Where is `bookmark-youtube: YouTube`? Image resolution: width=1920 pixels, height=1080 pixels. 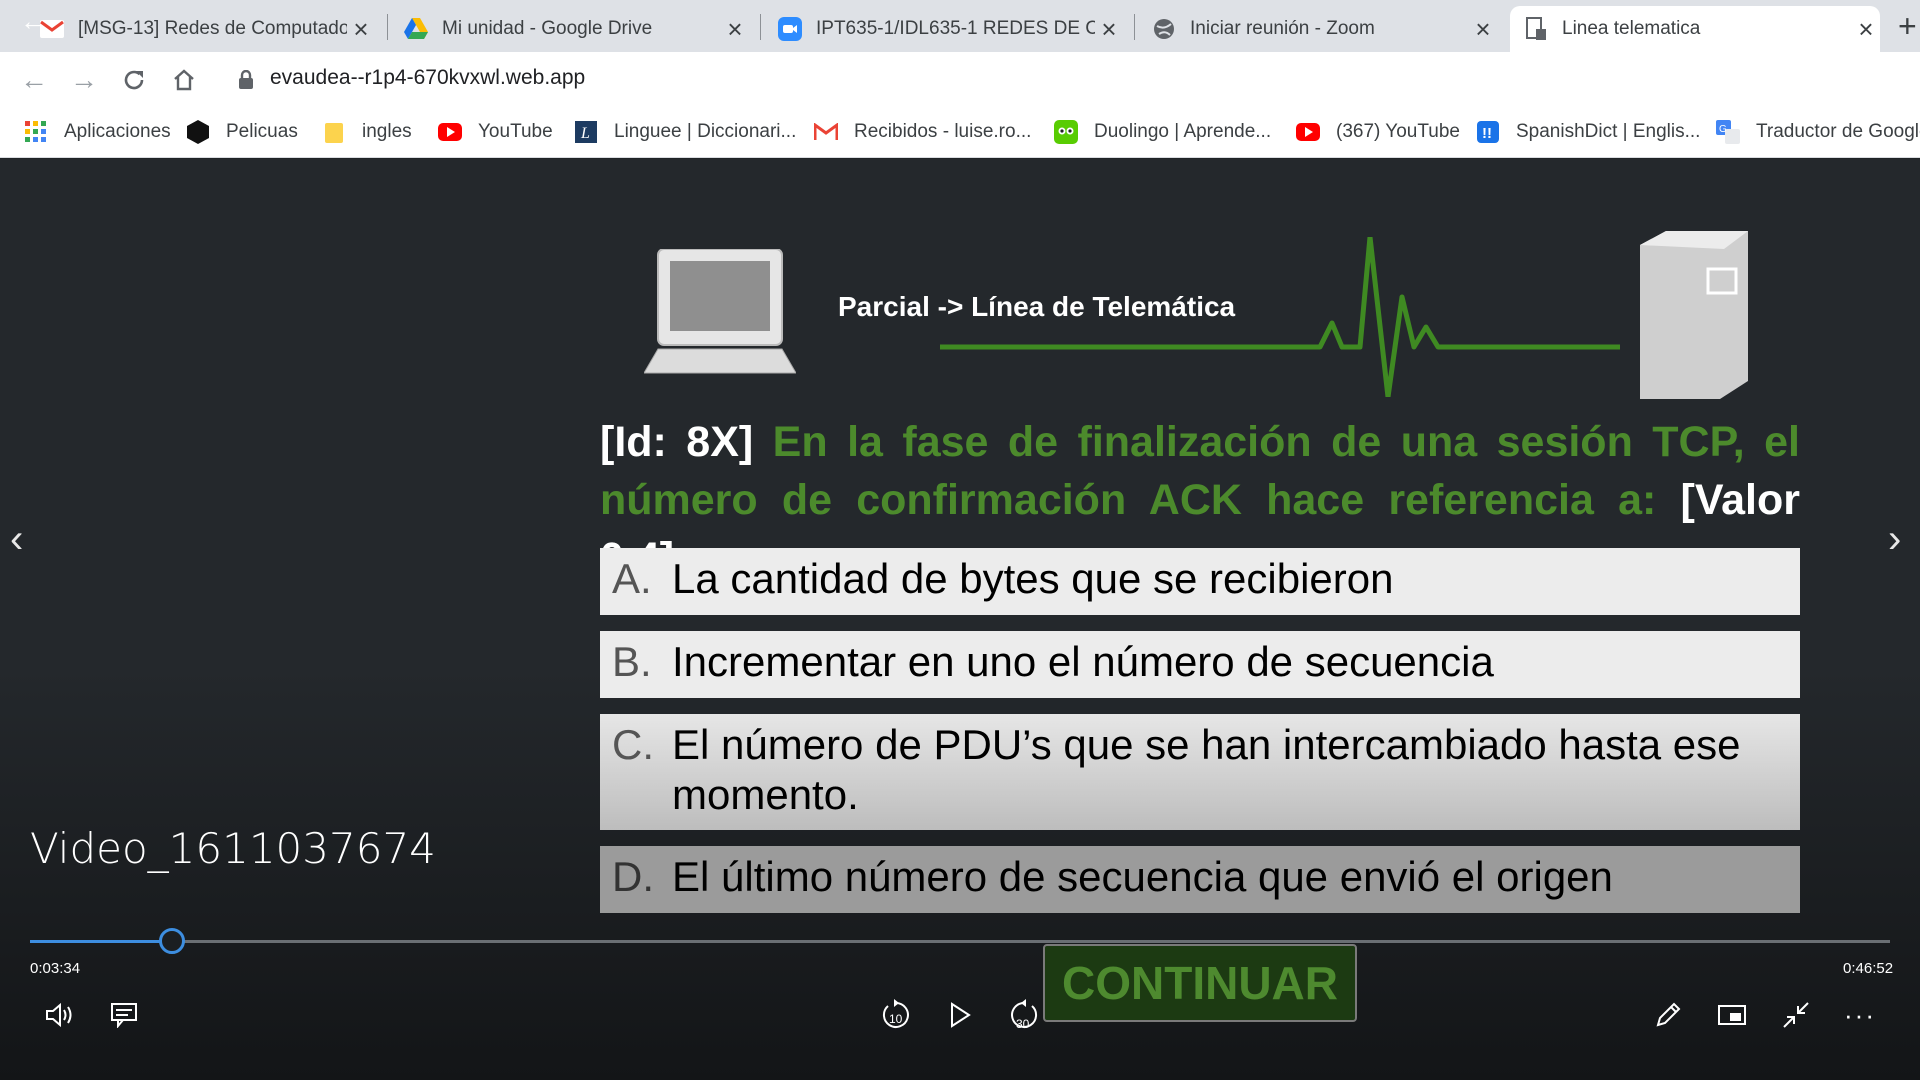 bookmark-youtube: YouTube is located at coordinates (495, 132).